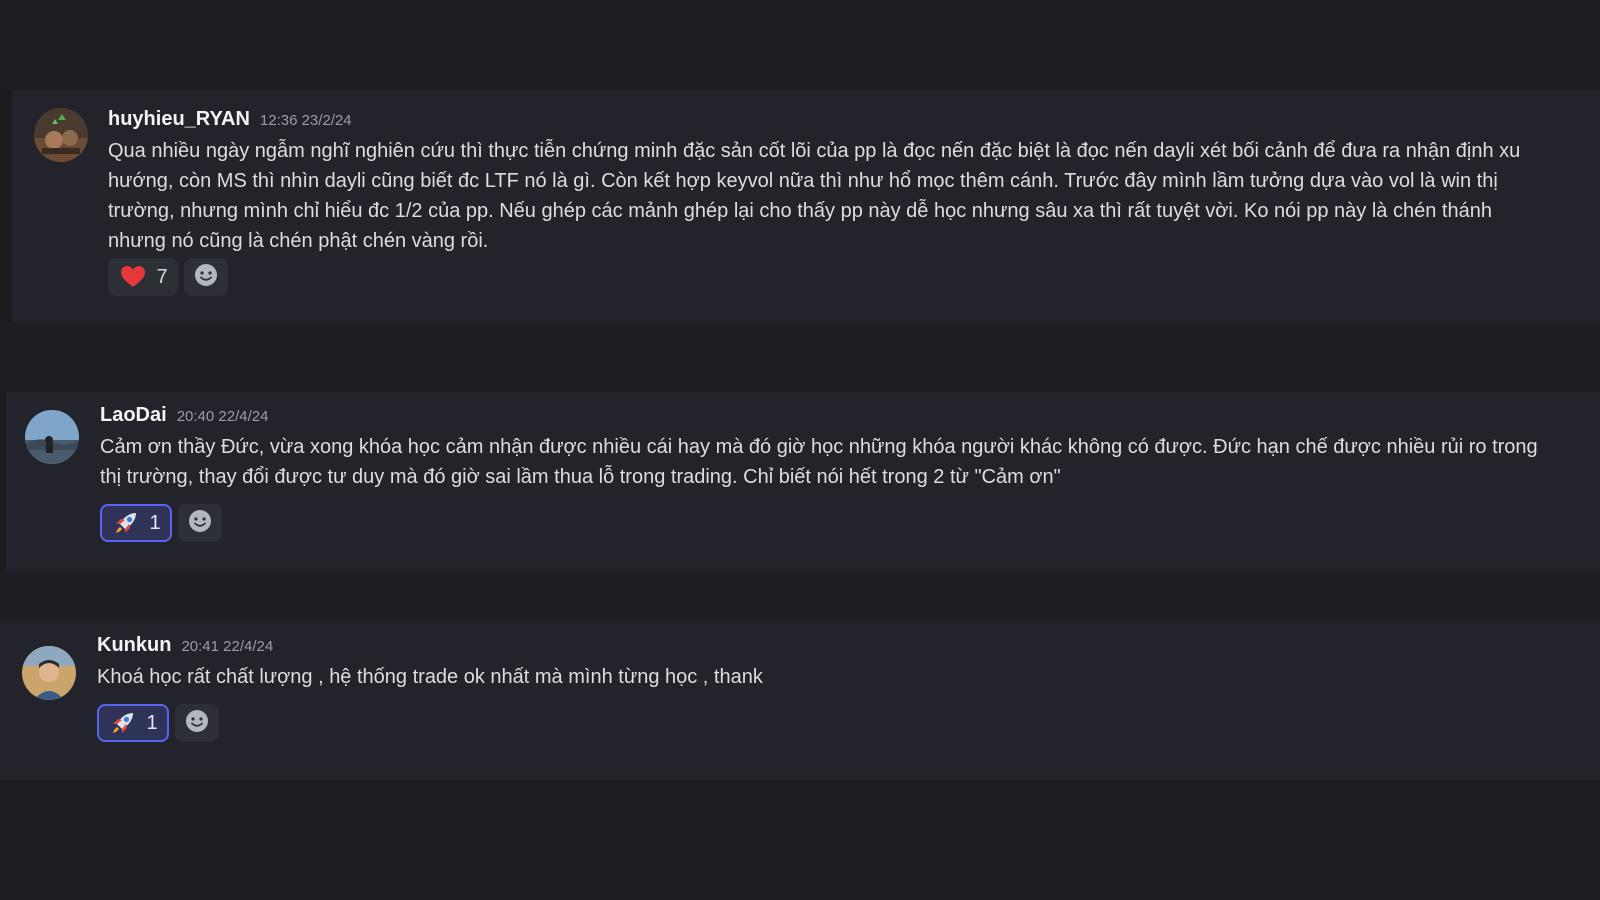  What do you see at coordinates (222, 416) in the screenshot?
I see `timestamp: 20:40 22/4/24` at bounding box center [222, 416].